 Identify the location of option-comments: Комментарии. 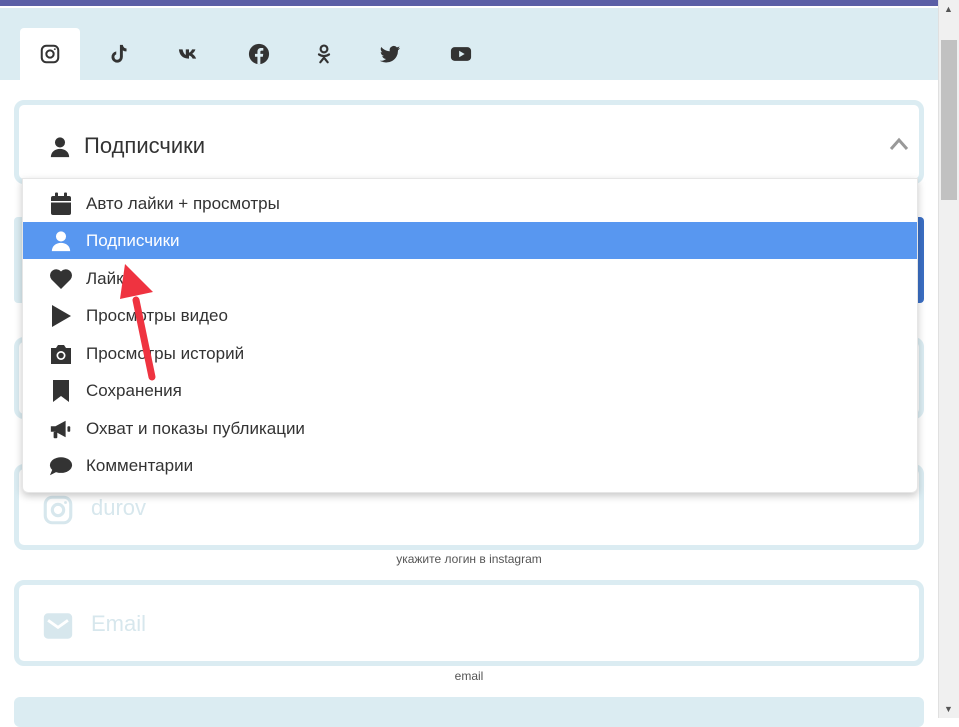
(470, 465).